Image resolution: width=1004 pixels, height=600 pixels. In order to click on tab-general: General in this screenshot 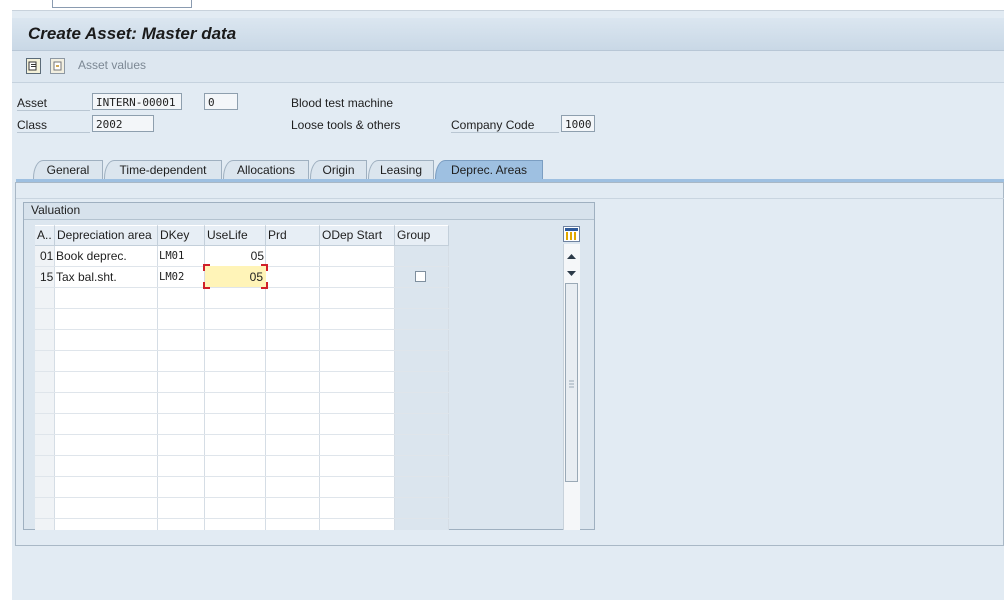, I will do `click(68, 169)`.